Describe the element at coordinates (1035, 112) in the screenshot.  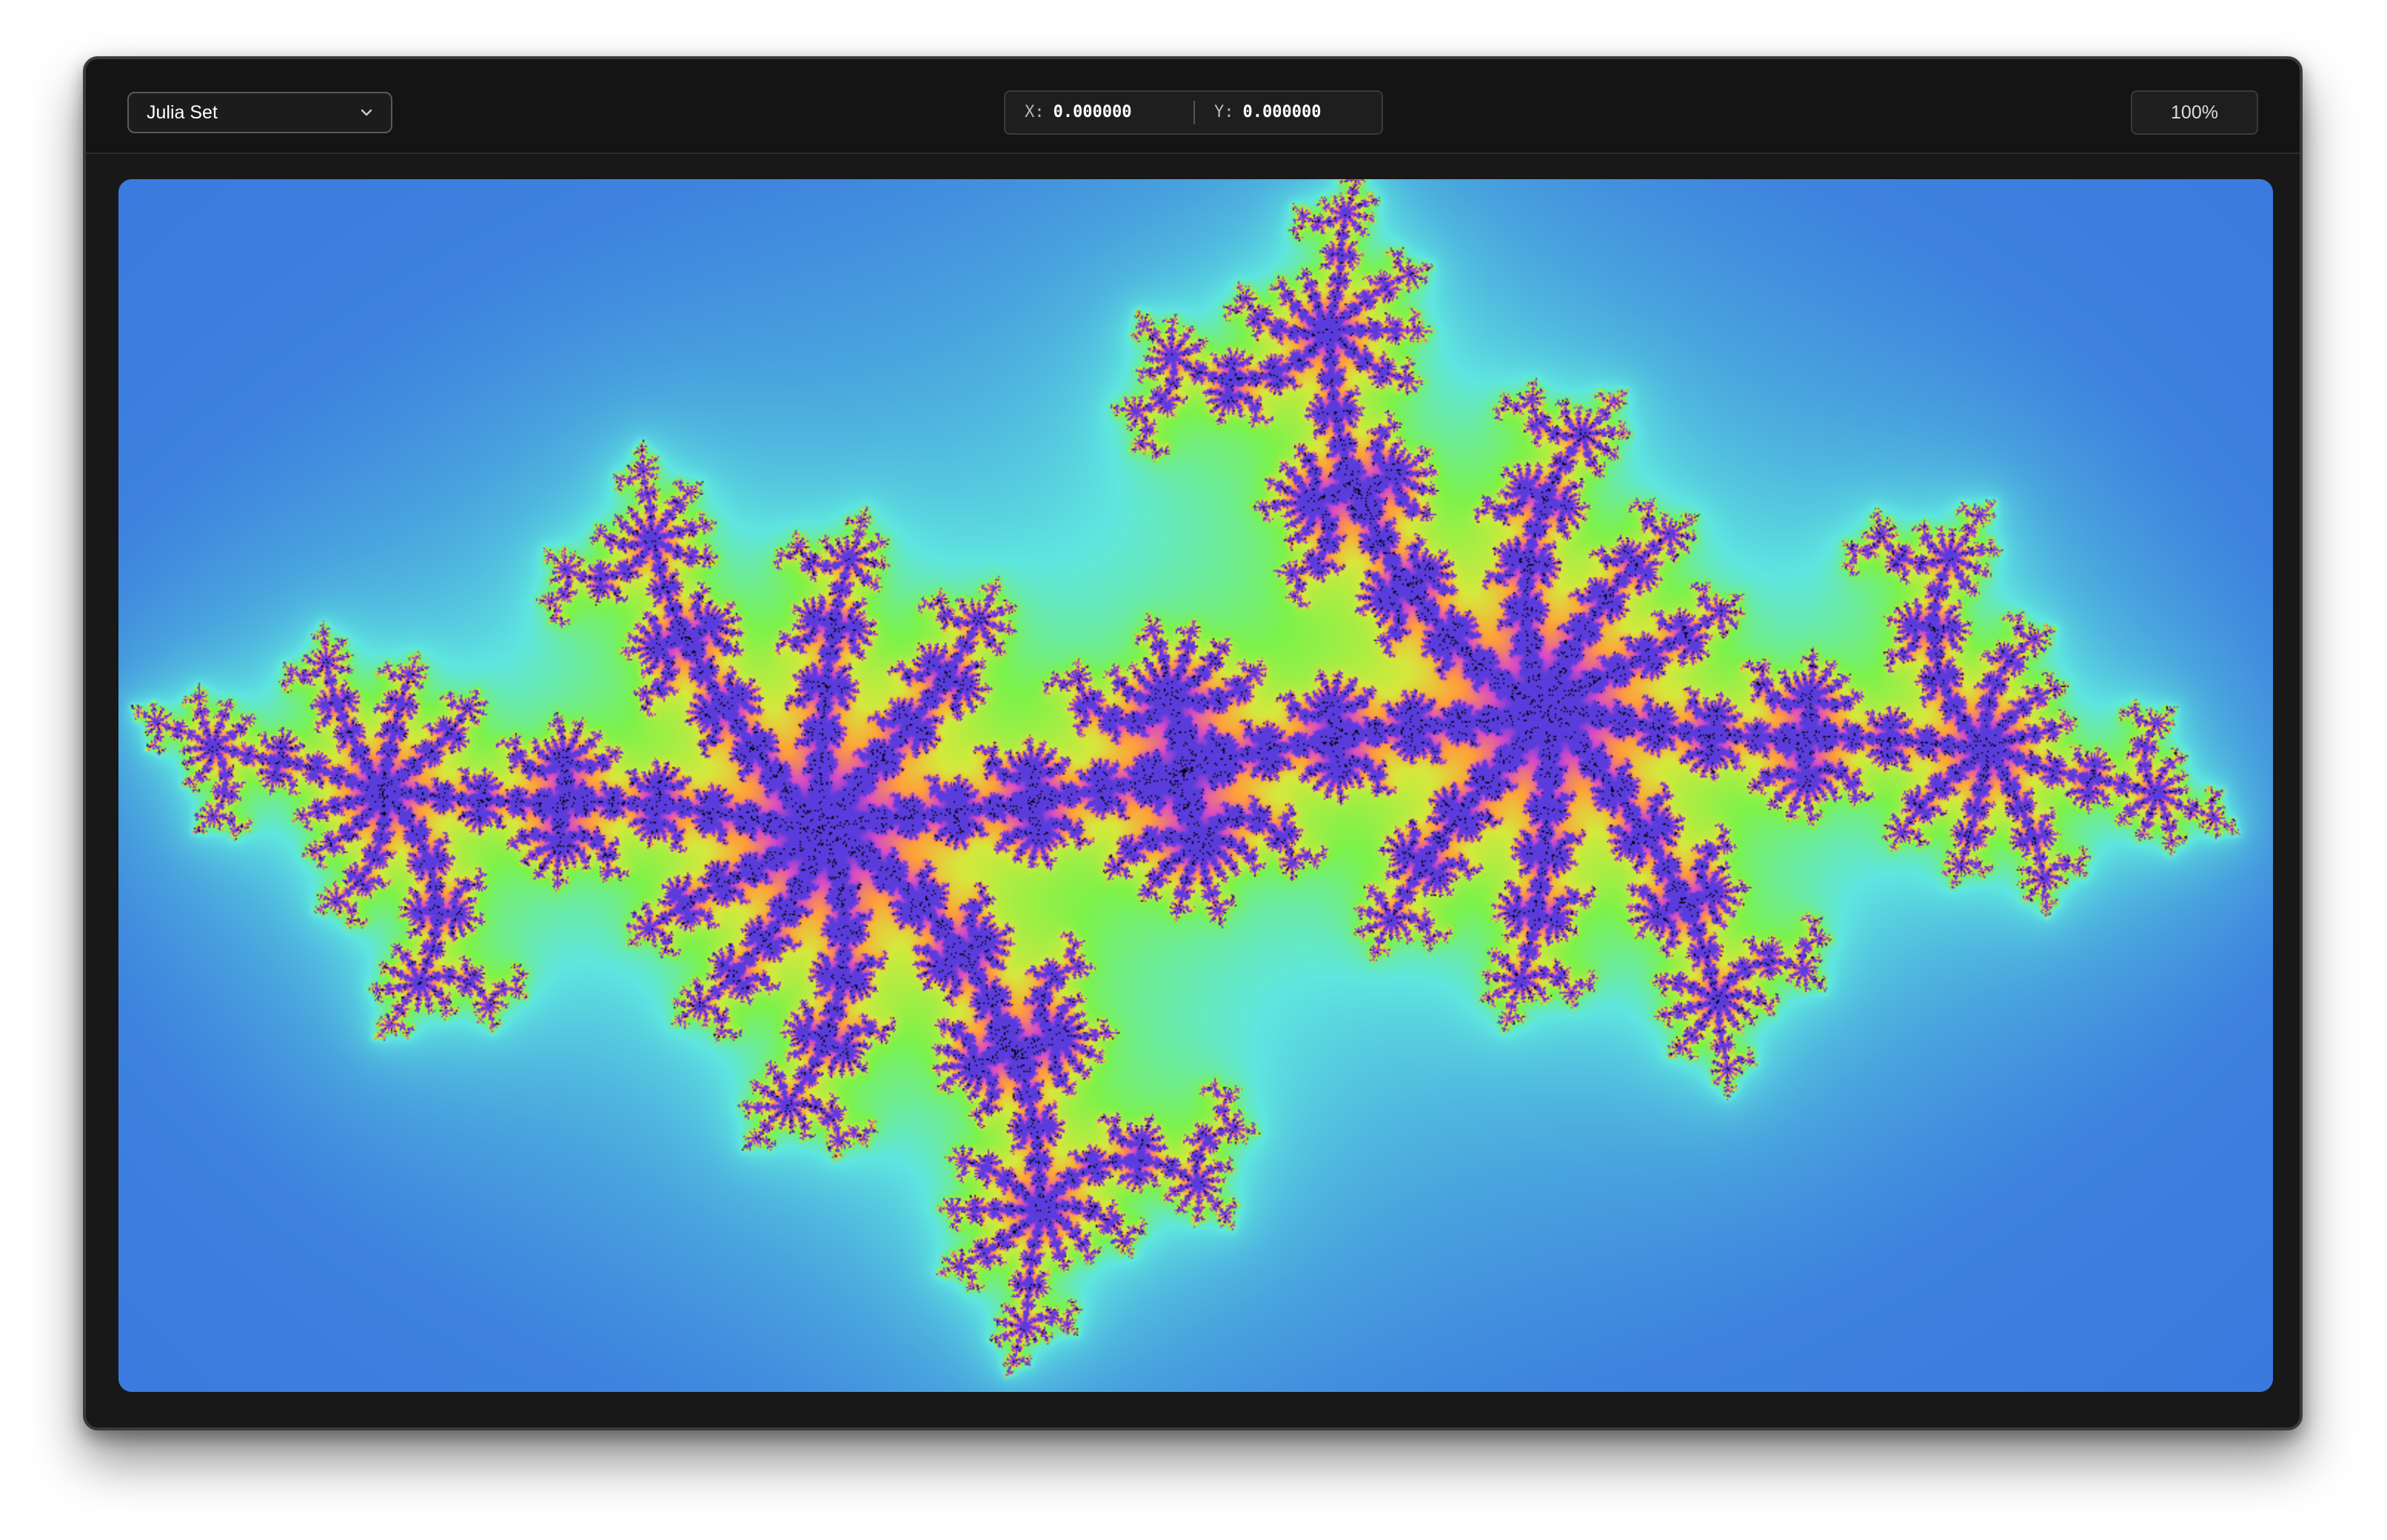
I see `x-label: X:` at that location.